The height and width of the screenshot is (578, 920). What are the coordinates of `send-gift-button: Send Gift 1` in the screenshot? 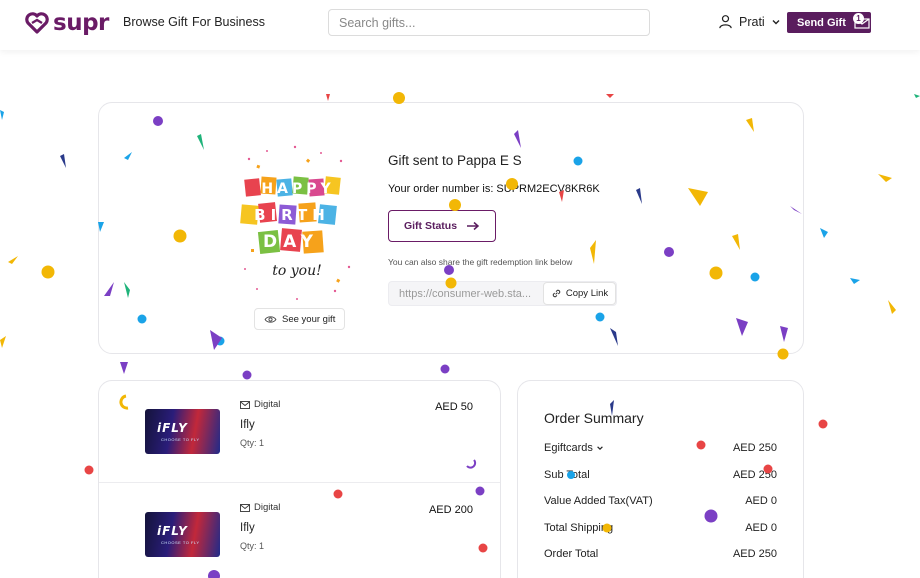 It's located at (829, 22).